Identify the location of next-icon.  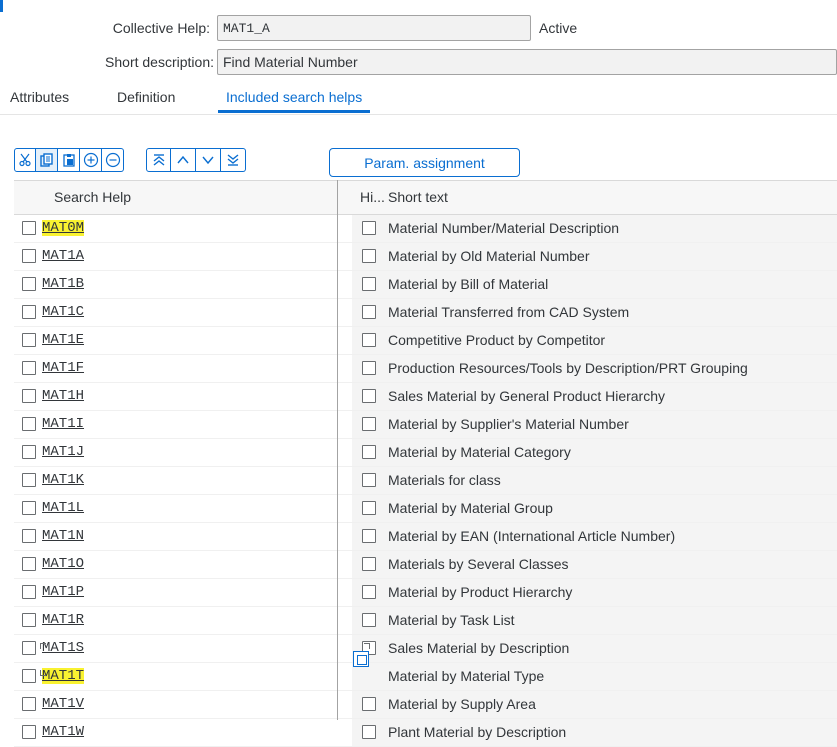
(208, 160).